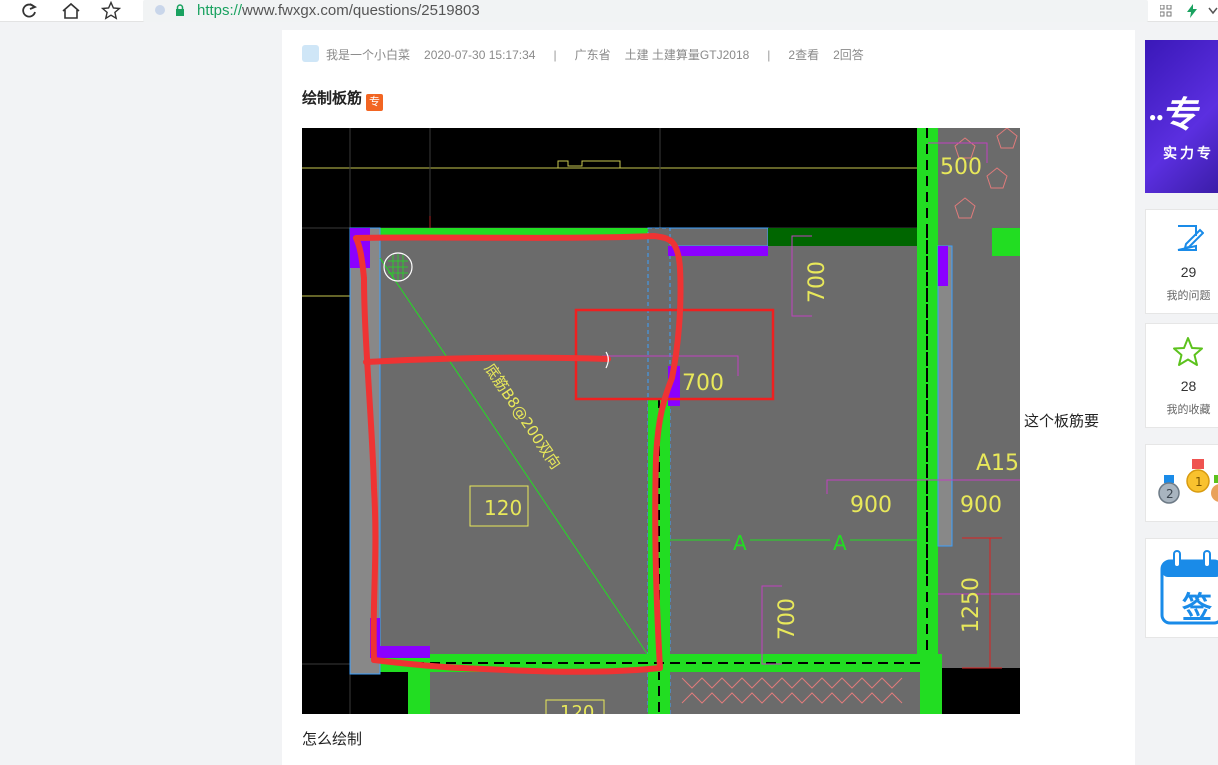 The height and width of the screenshot is (765, 1218). I want to click on question-body-text: 怎么绘制, so click(332, 739).